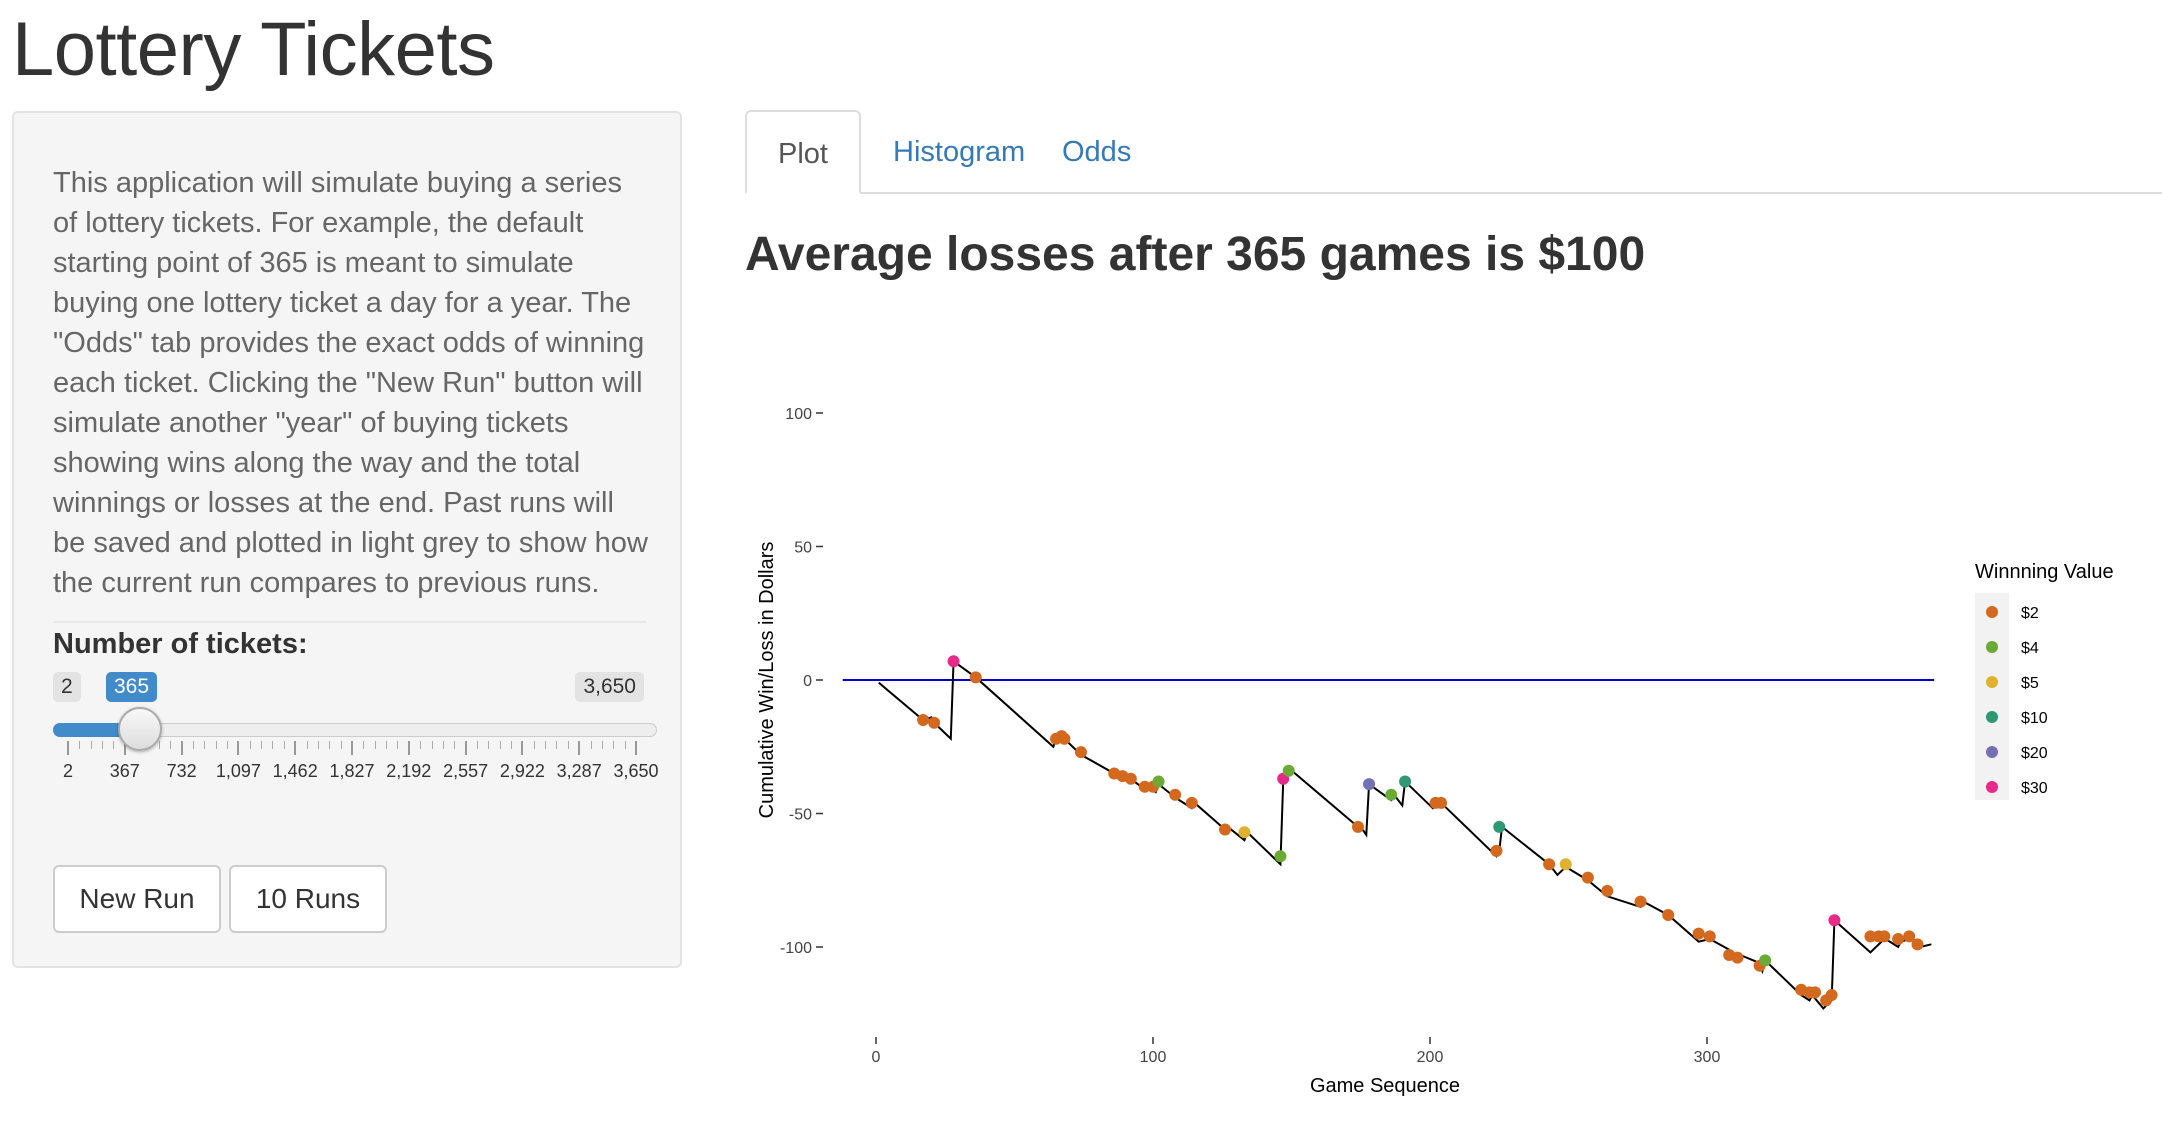 This screenshot has width=2162, height=1146. Describe the element at coordinates (798, 414) in the screenshot. I see `y-tick-label: 100` at that location.